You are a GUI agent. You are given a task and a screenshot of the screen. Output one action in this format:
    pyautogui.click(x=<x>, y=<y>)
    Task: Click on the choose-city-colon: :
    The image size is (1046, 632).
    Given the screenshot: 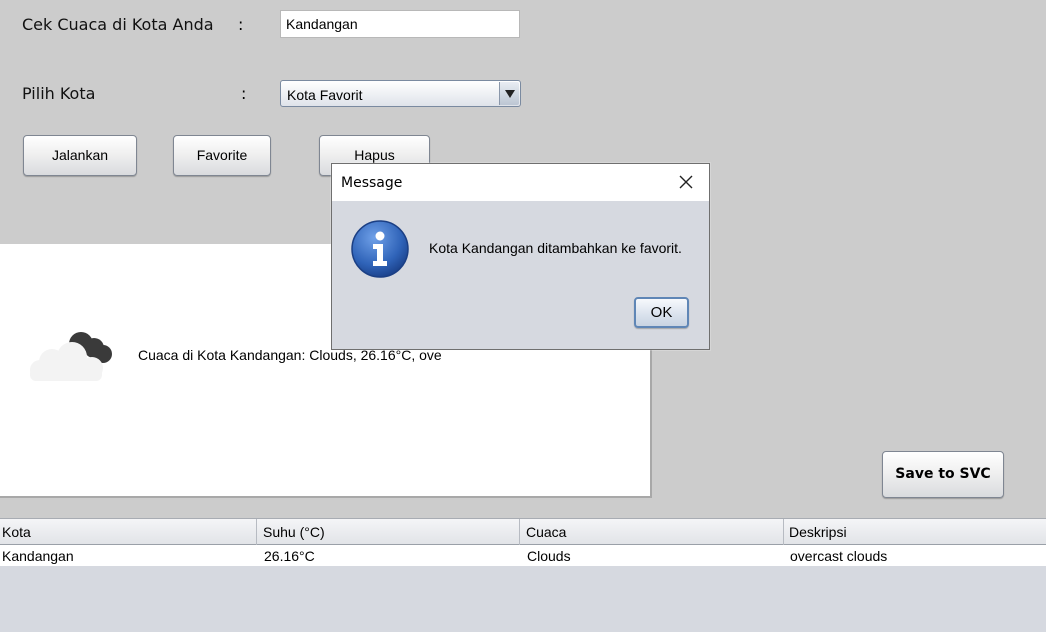 What is the action you would take?
    pyautogui.click(x=244, y=93)
    